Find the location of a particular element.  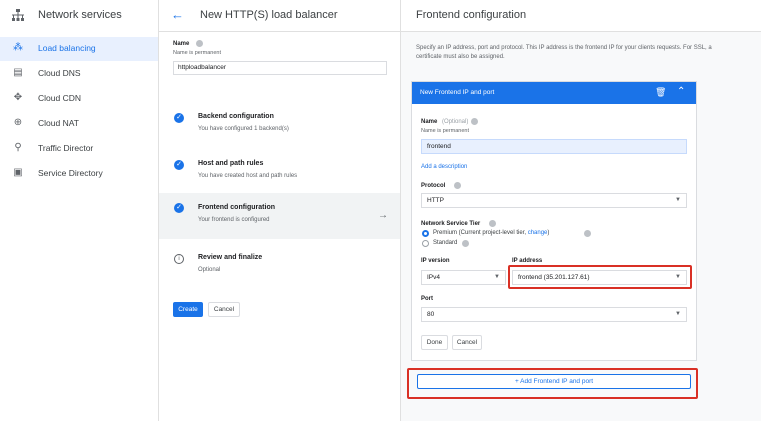

nav-item-label: Load balancing is located at coordinates (67, 48).